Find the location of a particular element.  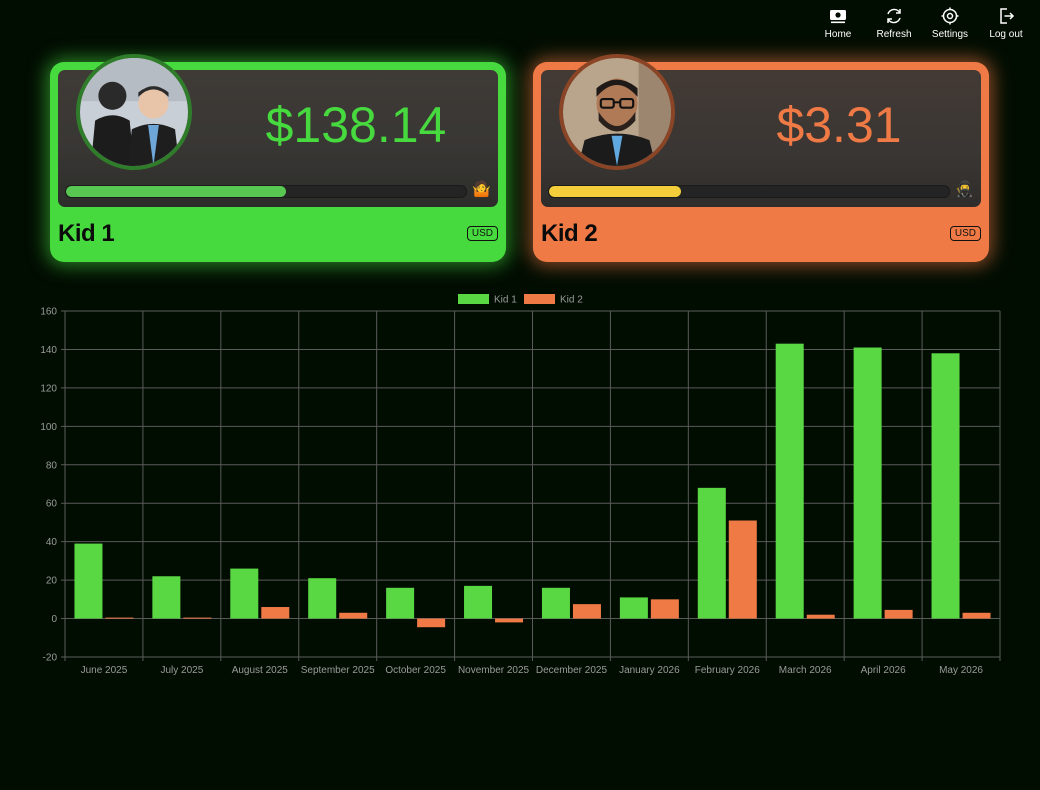

kid-2-currency-badge: USD is located at coordinates (965, 233).